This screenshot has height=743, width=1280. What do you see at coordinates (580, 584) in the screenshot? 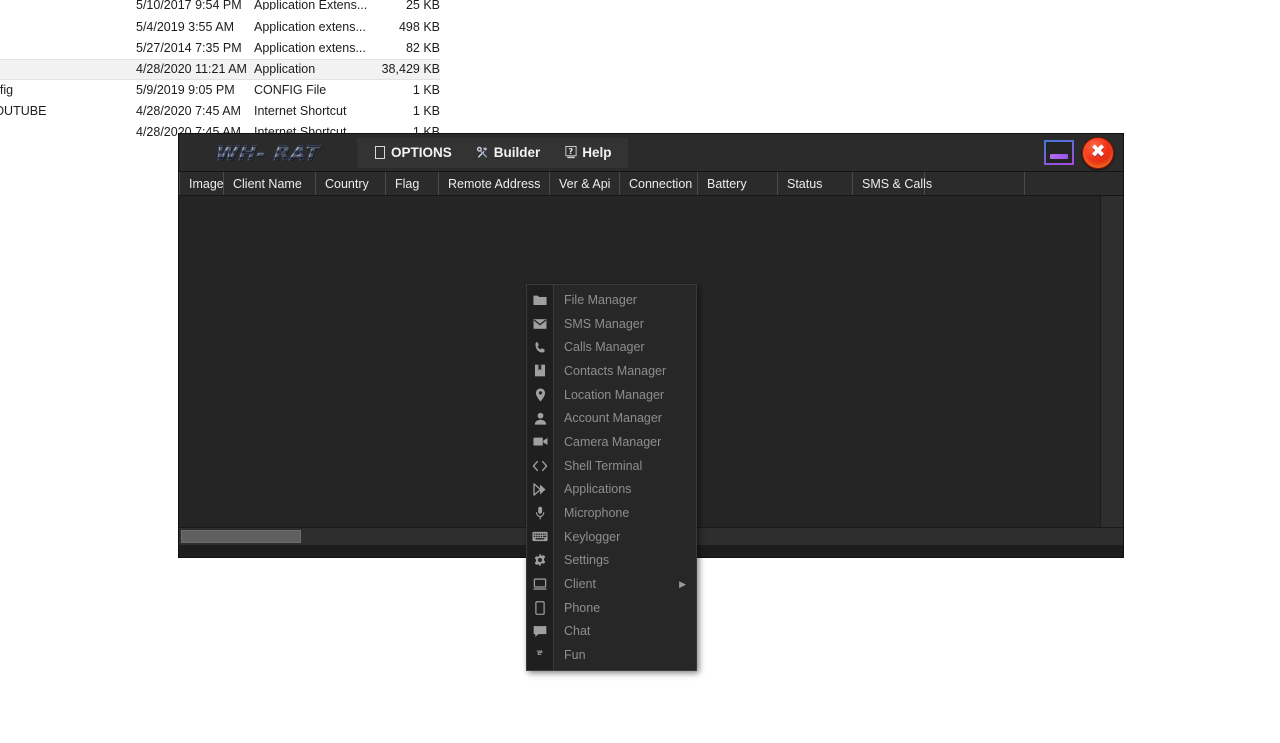
I see `context-item-label: Client` at bounding box center [580, 584].